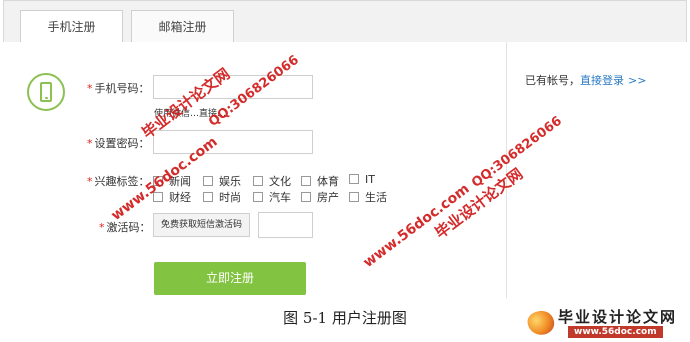 The width and height of the screenshot is (690, 342). I want to click on activation-code-input, so click(285, 225).